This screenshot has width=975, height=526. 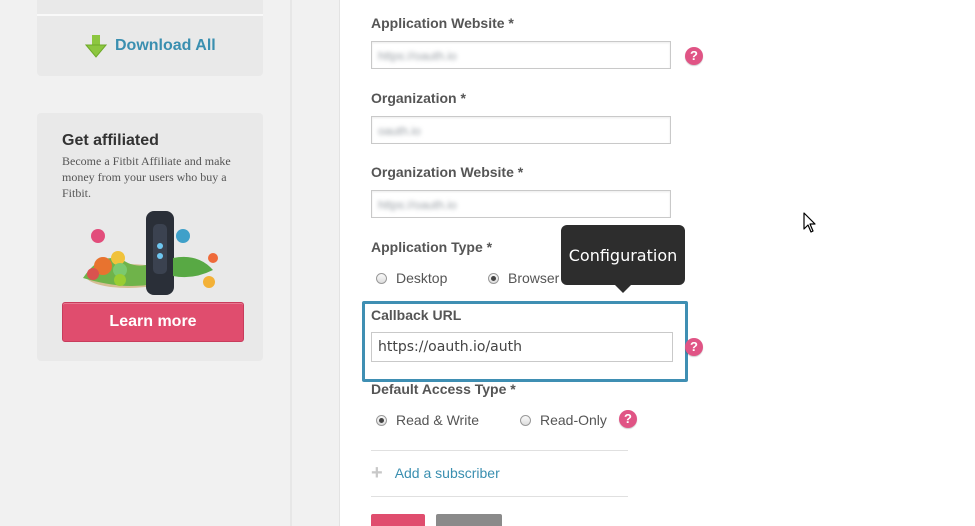 I want to click on download-all-link: Download All, so click(x=150, y=46).